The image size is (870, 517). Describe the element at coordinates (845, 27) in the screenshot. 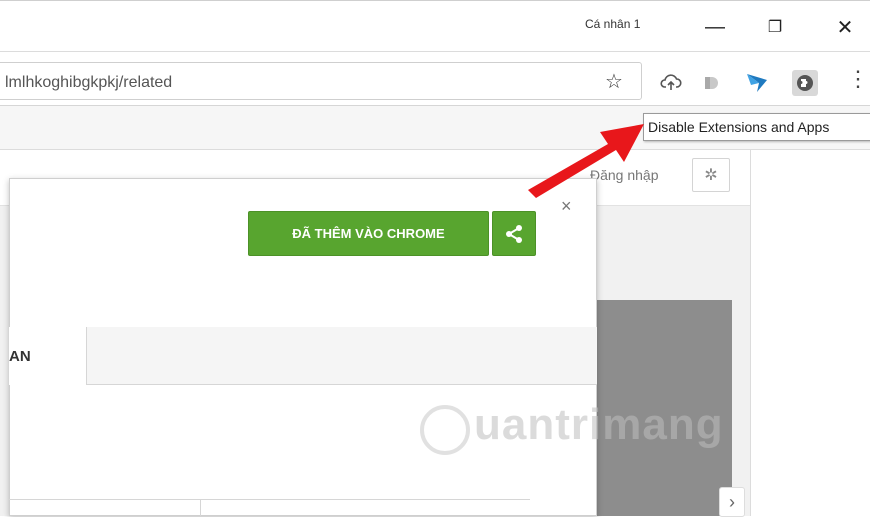

I see `close-button: ✕` at that location.